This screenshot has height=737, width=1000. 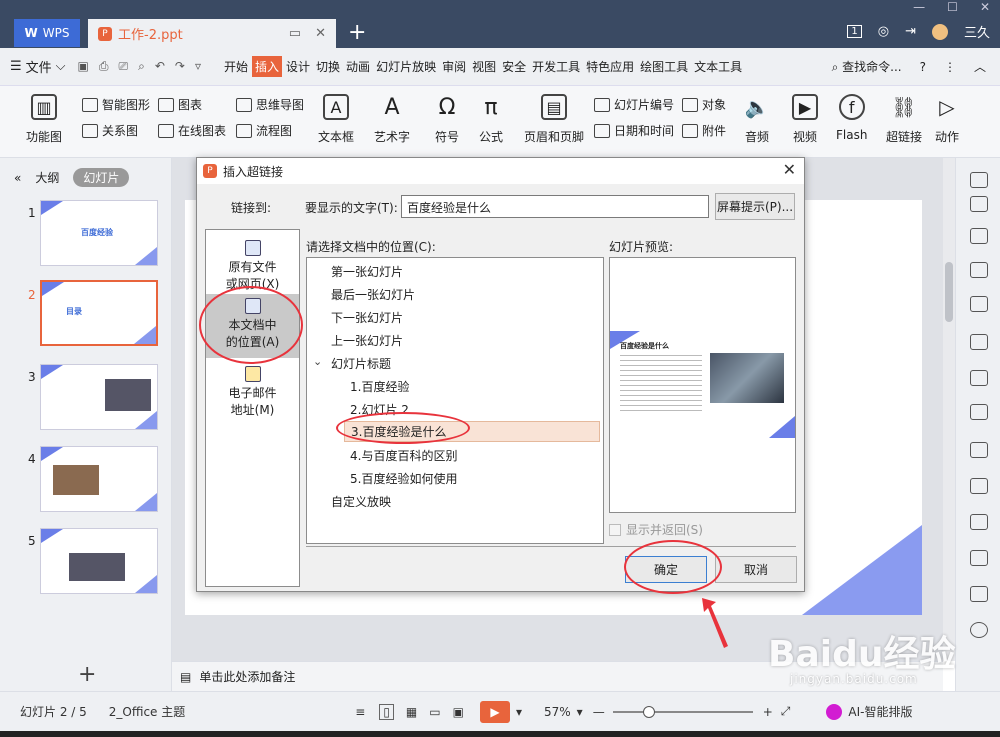 I want to click on new-tab-button: +, so click(x=357, y=32).